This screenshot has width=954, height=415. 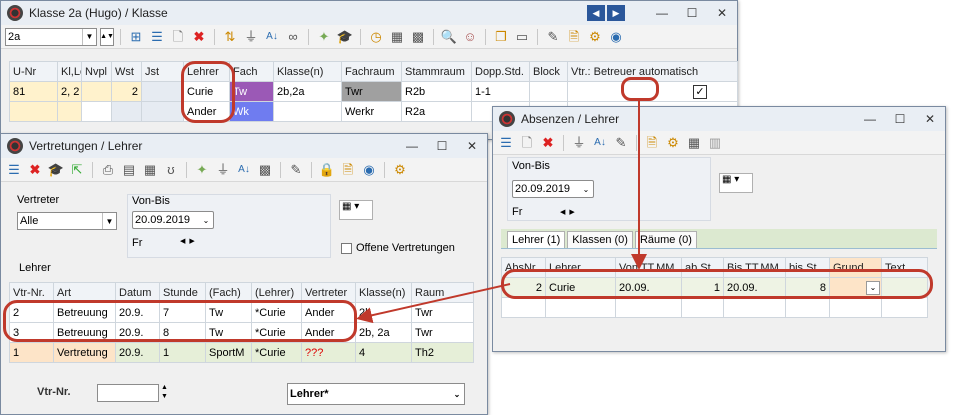 What do you see at coordinates (126, 71) in the screenshot?
I see `col-wst: Wst` at bounding box center [126, 71].